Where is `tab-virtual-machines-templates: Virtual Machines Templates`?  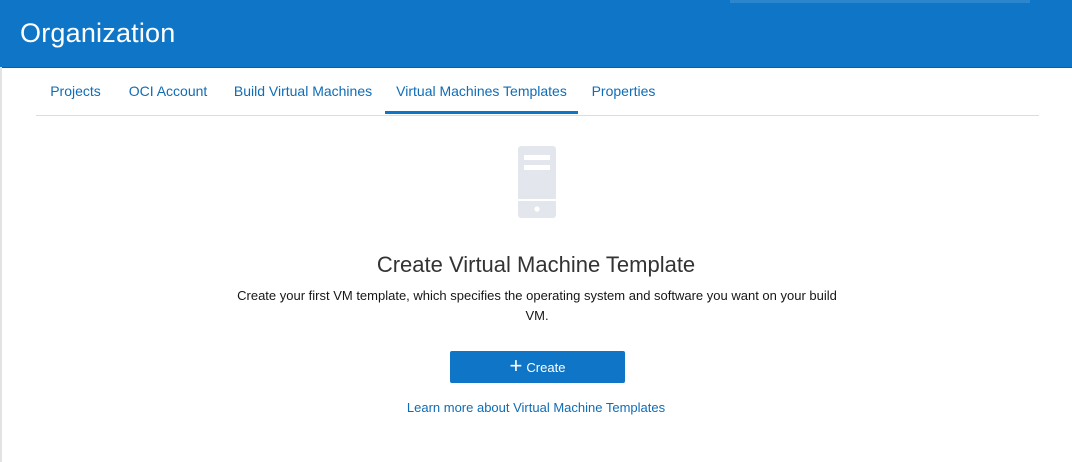 tab-virtual-machines-templates: Virtual Machines Templates is located at coordinates (481, 91).